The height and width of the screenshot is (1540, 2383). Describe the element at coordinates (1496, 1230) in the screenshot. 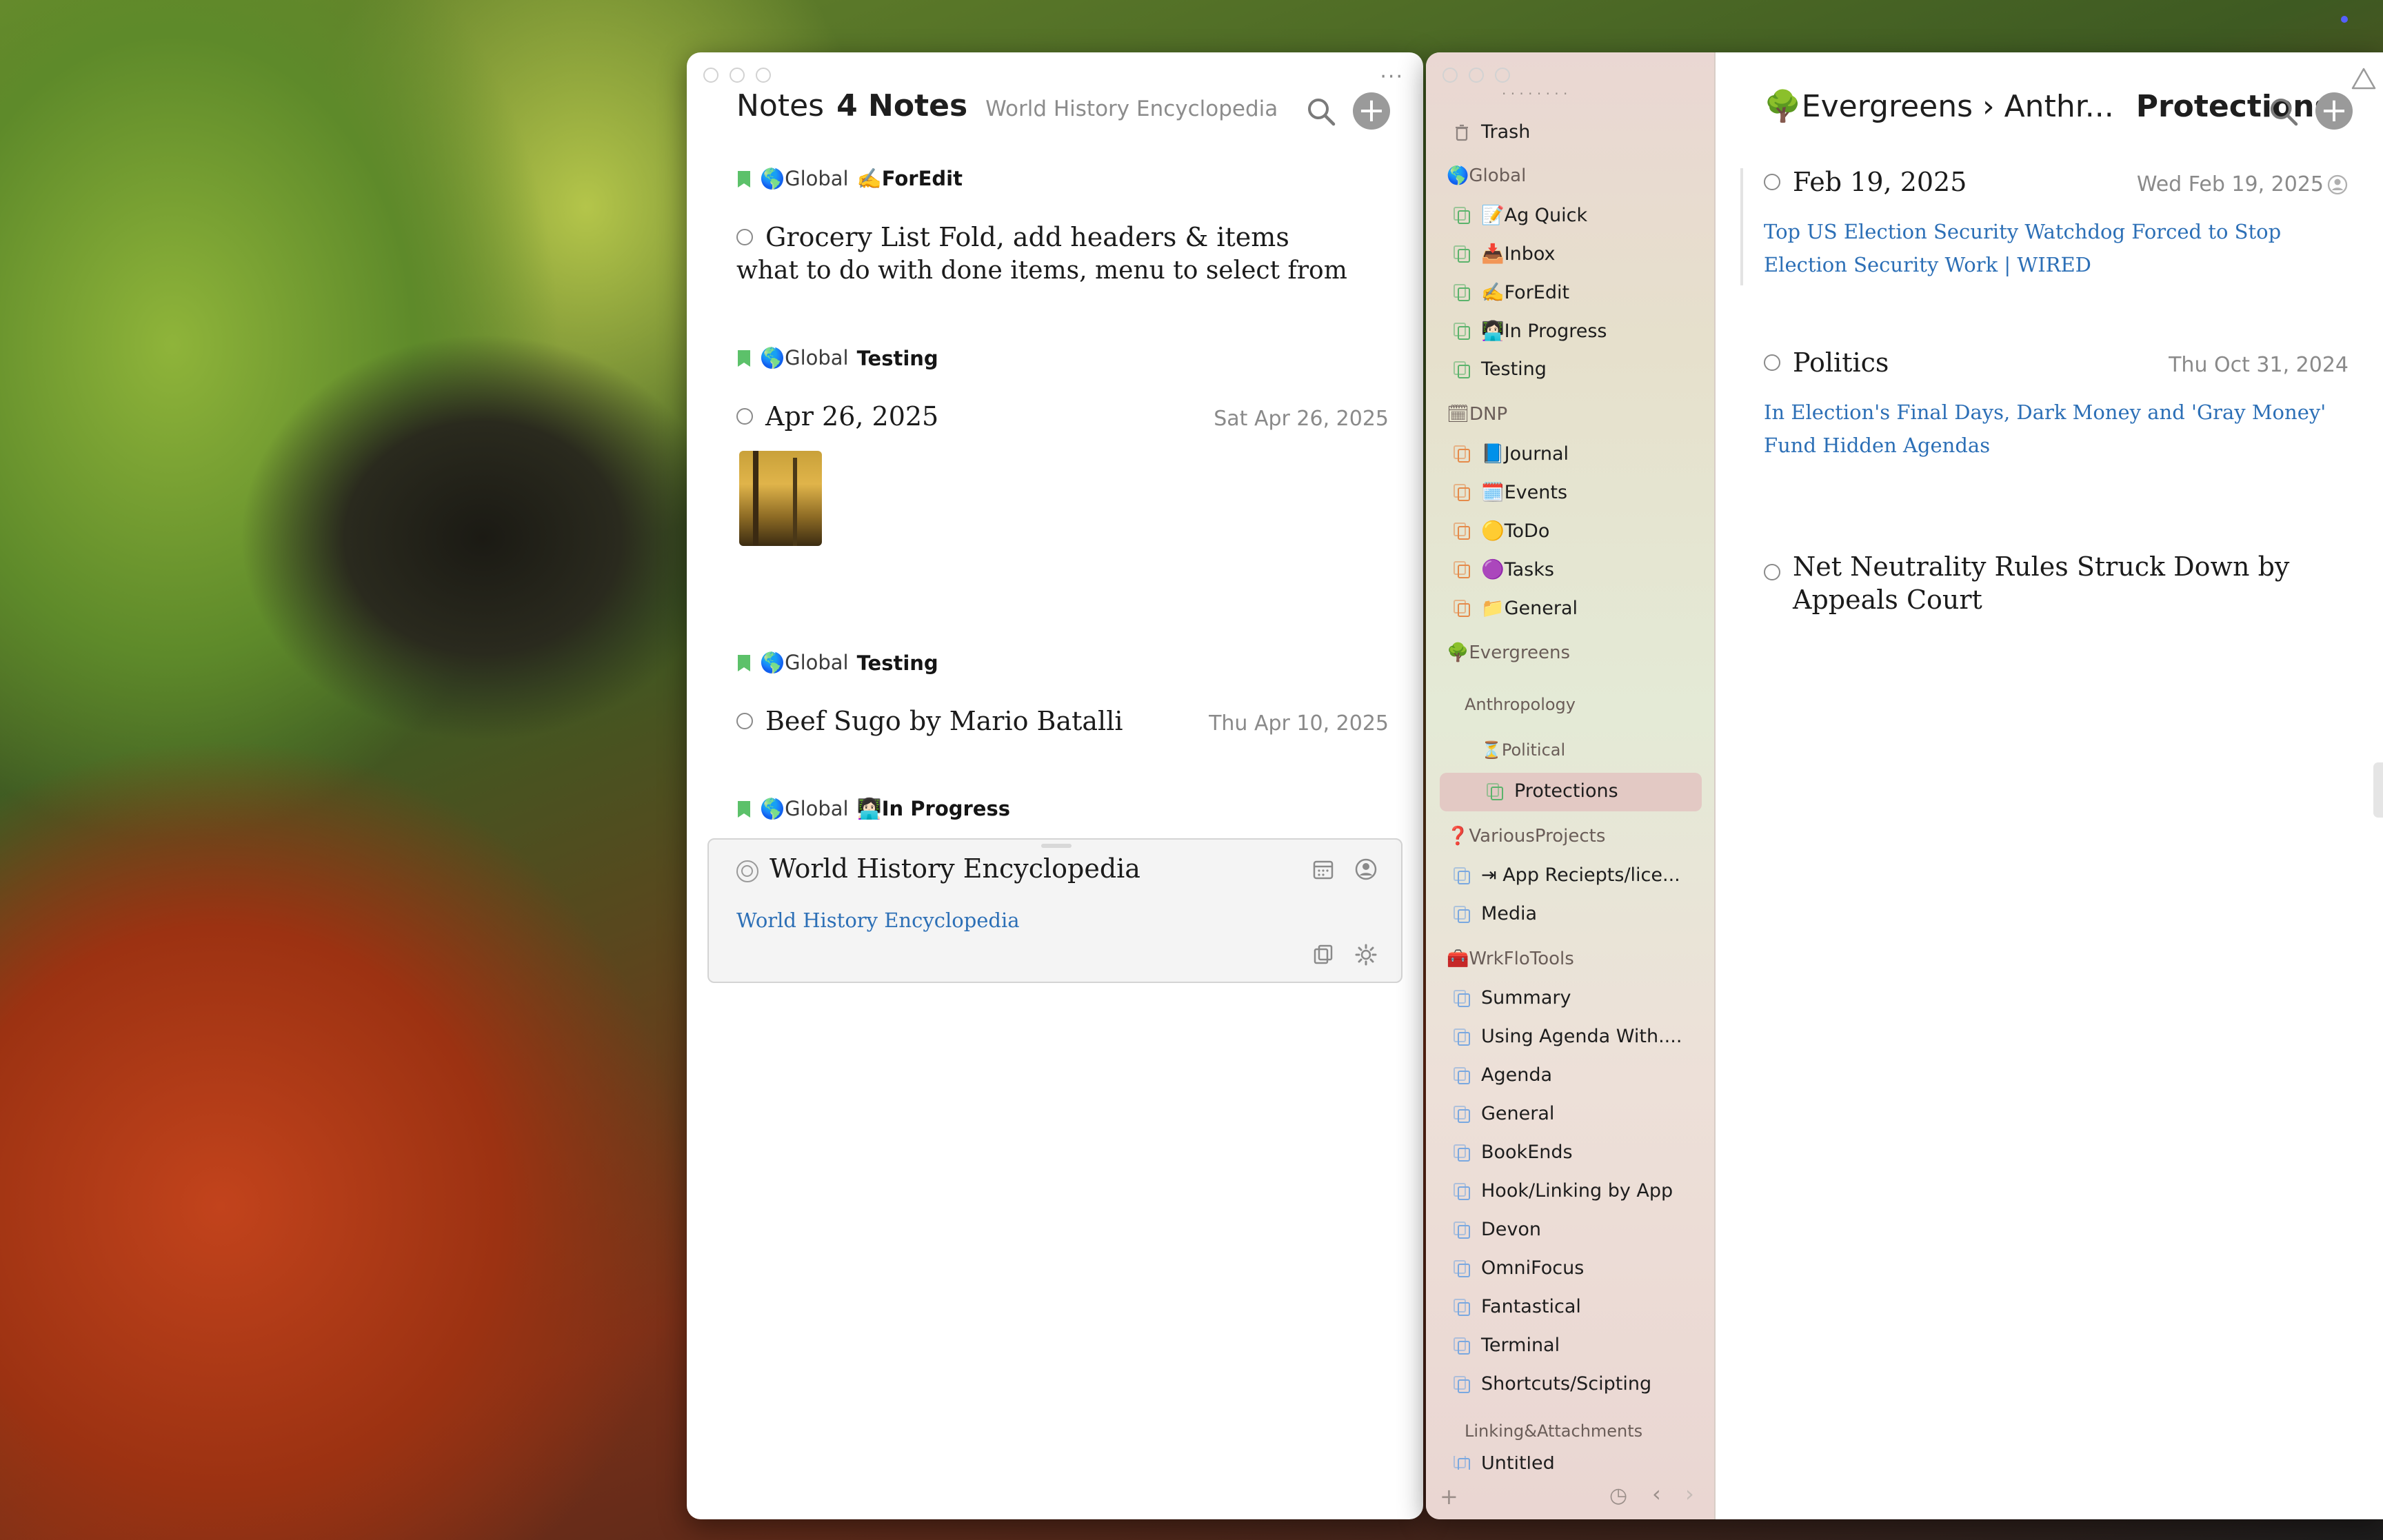

I see `sidebar-item-devon: Devon` at that location.